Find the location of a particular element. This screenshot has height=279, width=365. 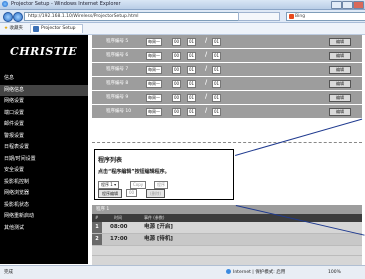

close-button is located at coordinates (358, 5).